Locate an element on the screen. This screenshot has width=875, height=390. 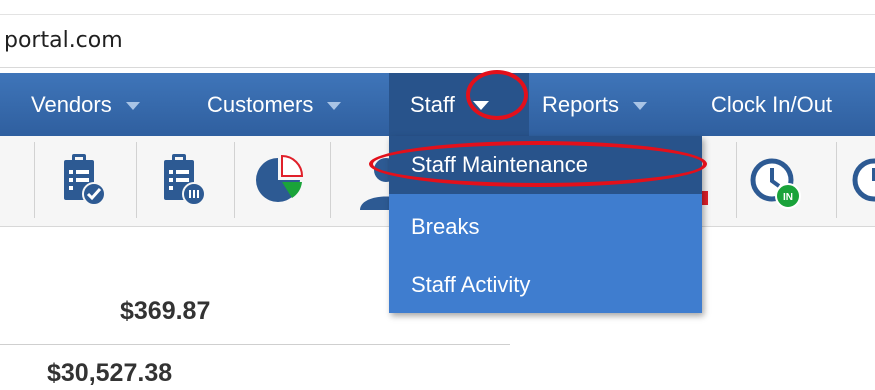
nav-customers-label: Customers is located at coordinates (260, 104).